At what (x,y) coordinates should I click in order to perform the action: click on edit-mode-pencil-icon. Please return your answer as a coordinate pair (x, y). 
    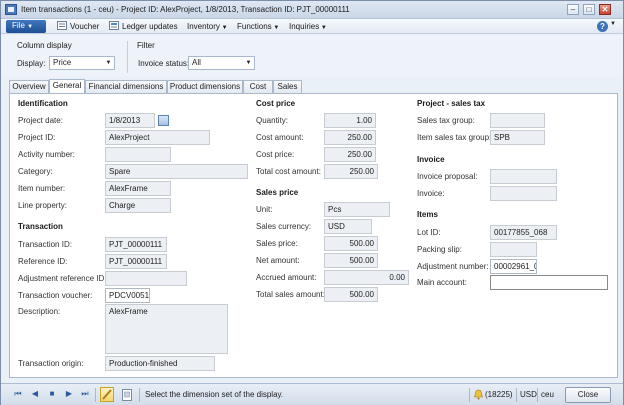
    Looking at the image, I should click on (107, 394).